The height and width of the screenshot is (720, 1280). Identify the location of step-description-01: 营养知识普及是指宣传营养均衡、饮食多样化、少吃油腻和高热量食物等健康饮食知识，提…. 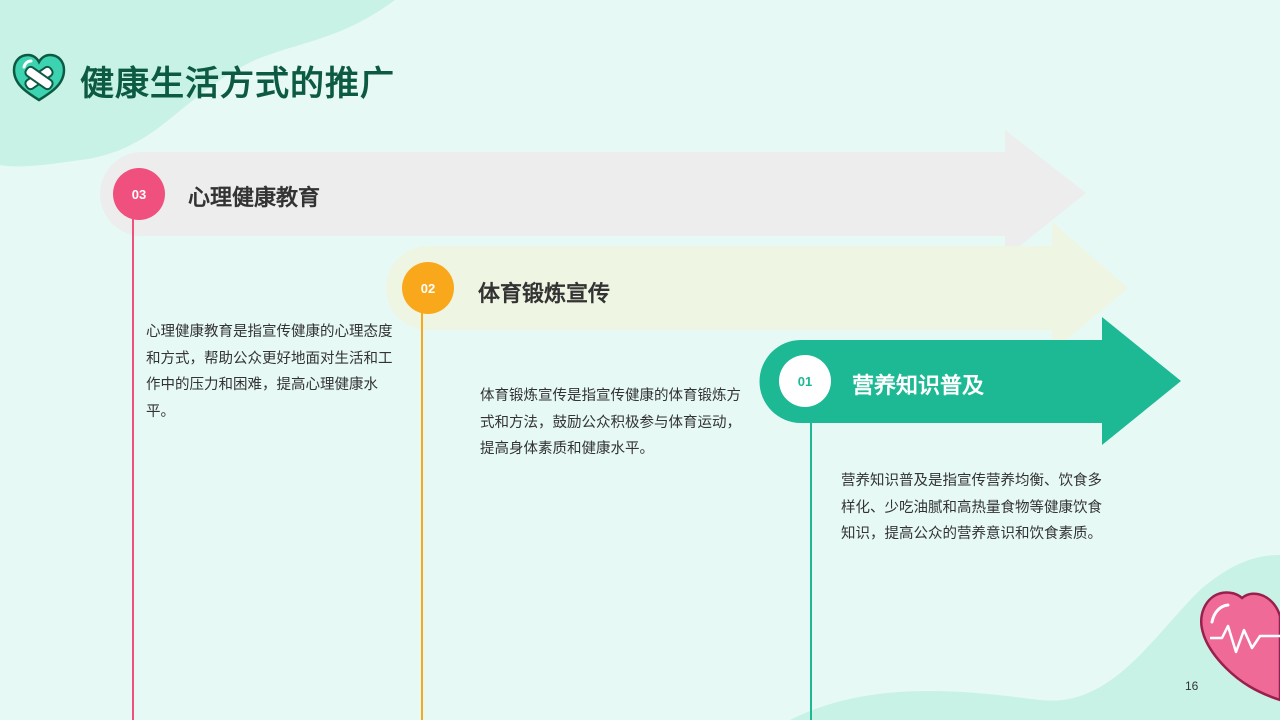
(971, 507).